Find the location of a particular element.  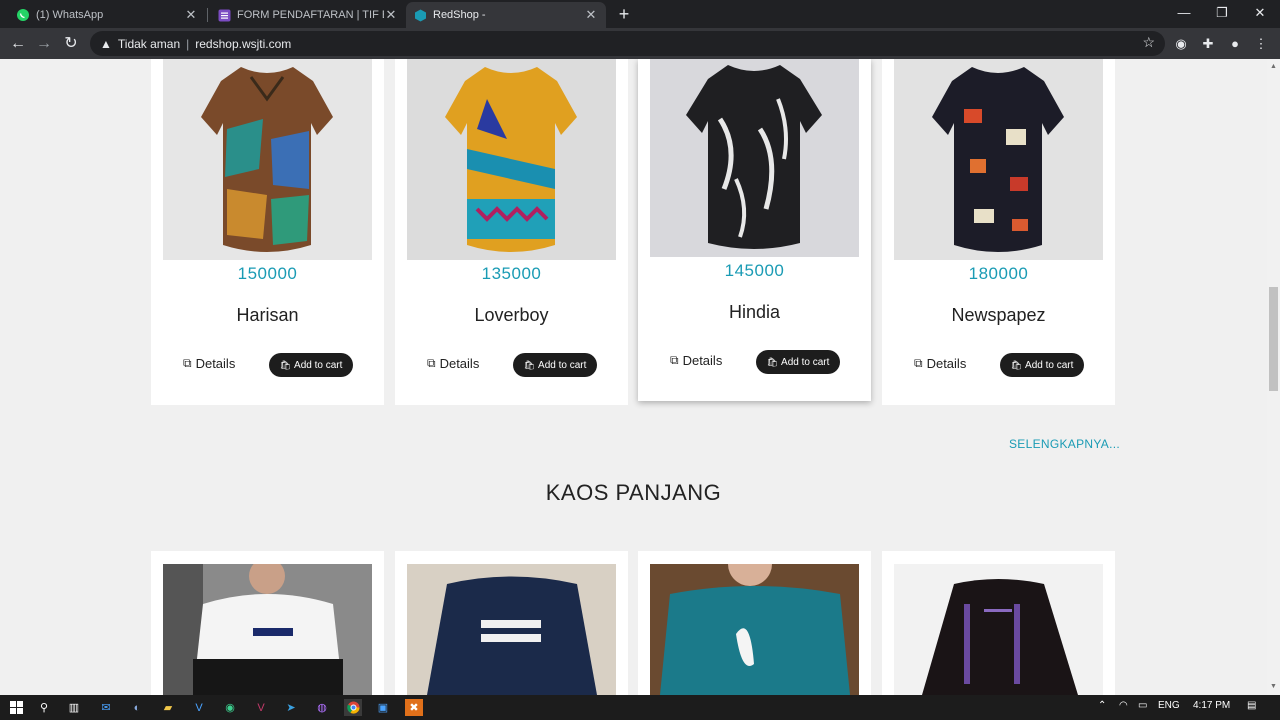

profile-avatar-icon: ● is located at coordinates (1235, 44).